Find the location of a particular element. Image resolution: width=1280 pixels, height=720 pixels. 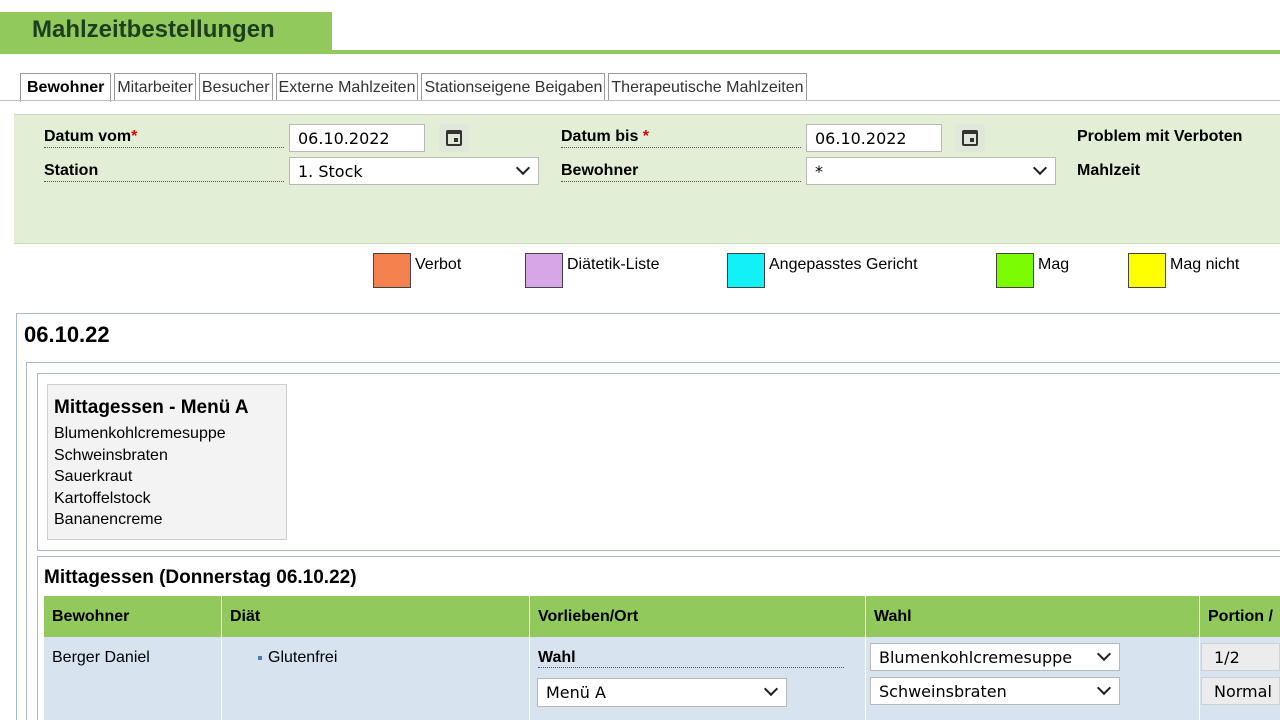

resident-select: * is located at coordinates (931, 171).